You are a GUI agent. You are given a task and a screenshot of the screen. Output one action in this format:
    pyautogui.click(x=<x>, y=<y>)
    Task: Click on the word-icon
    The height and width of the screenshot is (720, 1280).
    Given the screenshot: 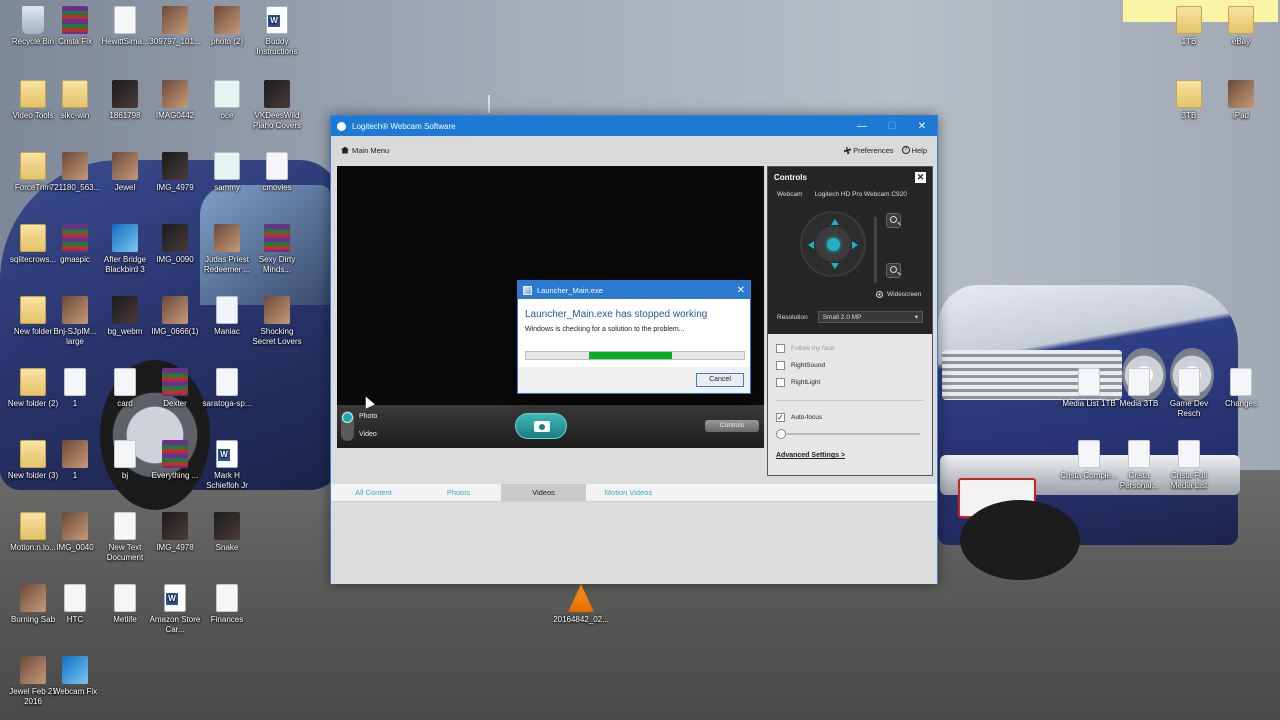 What is the action you would take?
    pyautogui.click(x=175, y=598)
    